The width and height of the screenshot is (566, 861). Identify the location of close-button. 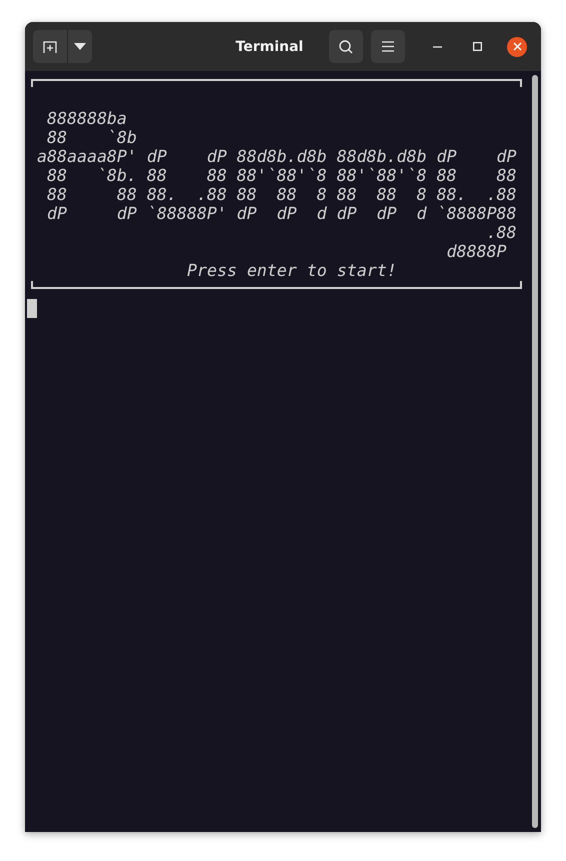
(517, 46).